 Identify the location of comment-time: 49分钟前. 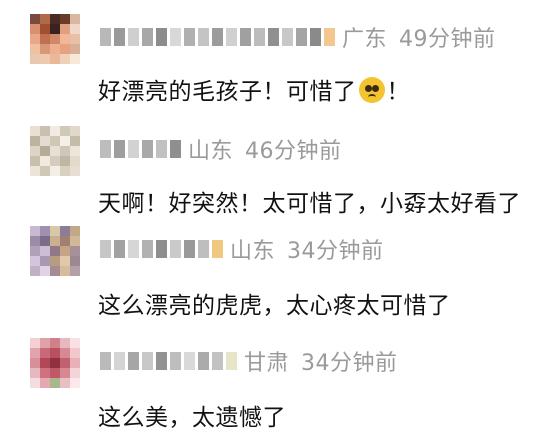
(447, 39).